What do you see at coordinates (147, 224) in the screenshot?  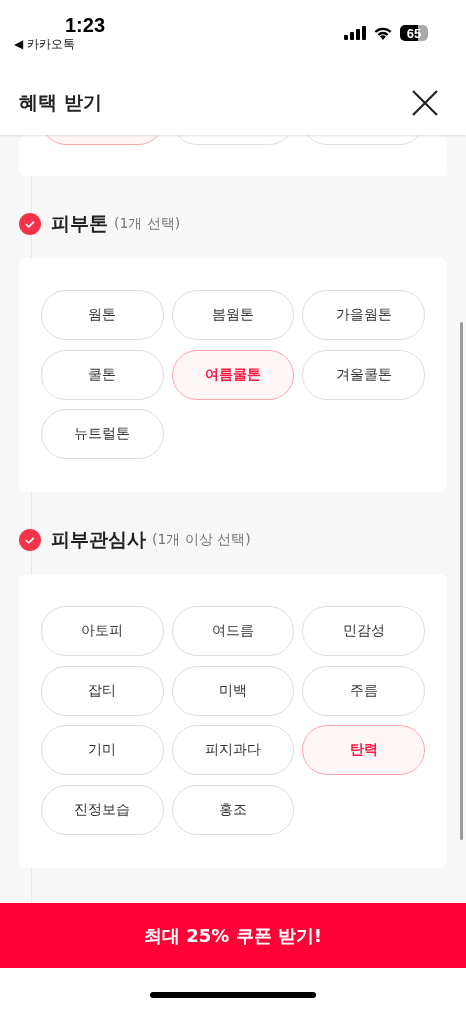 I see `section-hint: (1개 선택)` at bounding box center [147, 224].